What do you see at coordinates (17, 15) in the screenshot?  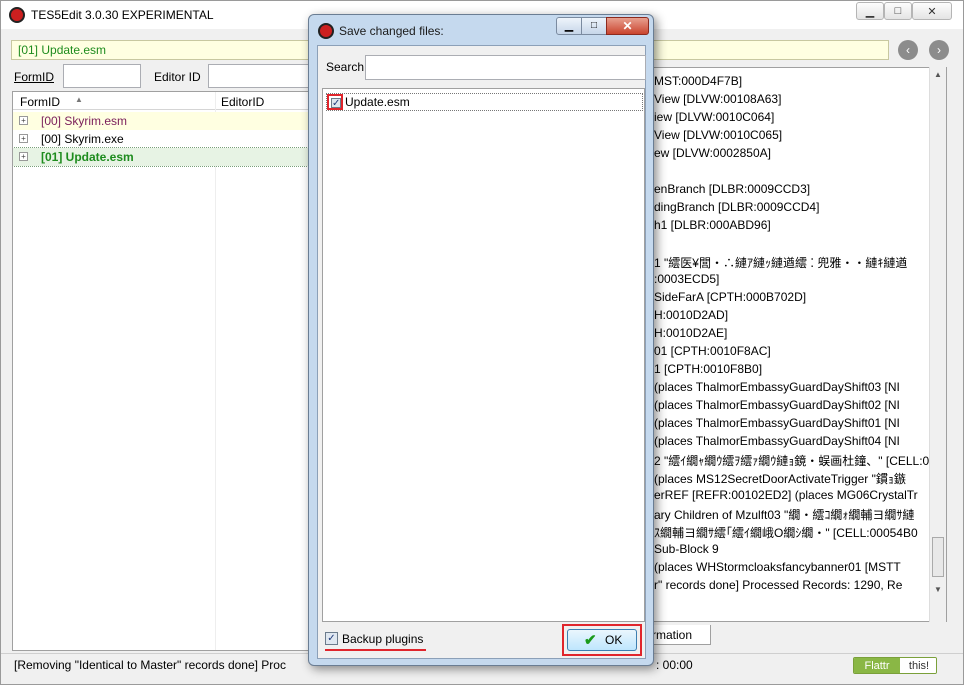 I see `app-icon` at bounding box center [17, 15].